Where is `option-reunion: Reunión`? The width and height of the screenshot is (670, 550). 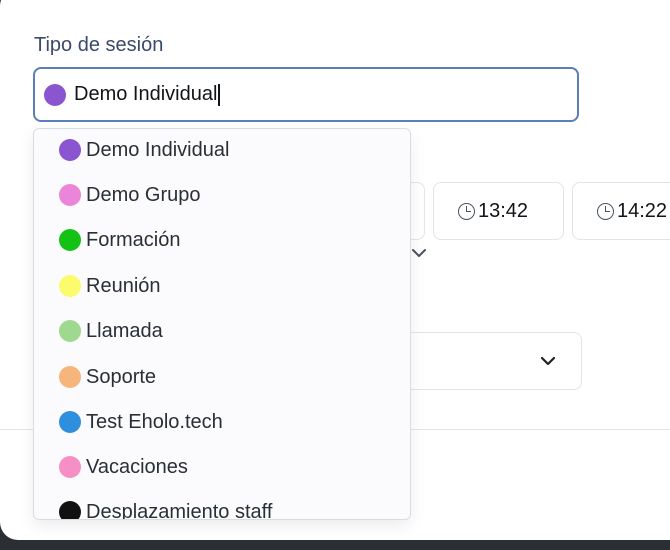 option-reunion: Reunión is located at coordinates (110, 286).